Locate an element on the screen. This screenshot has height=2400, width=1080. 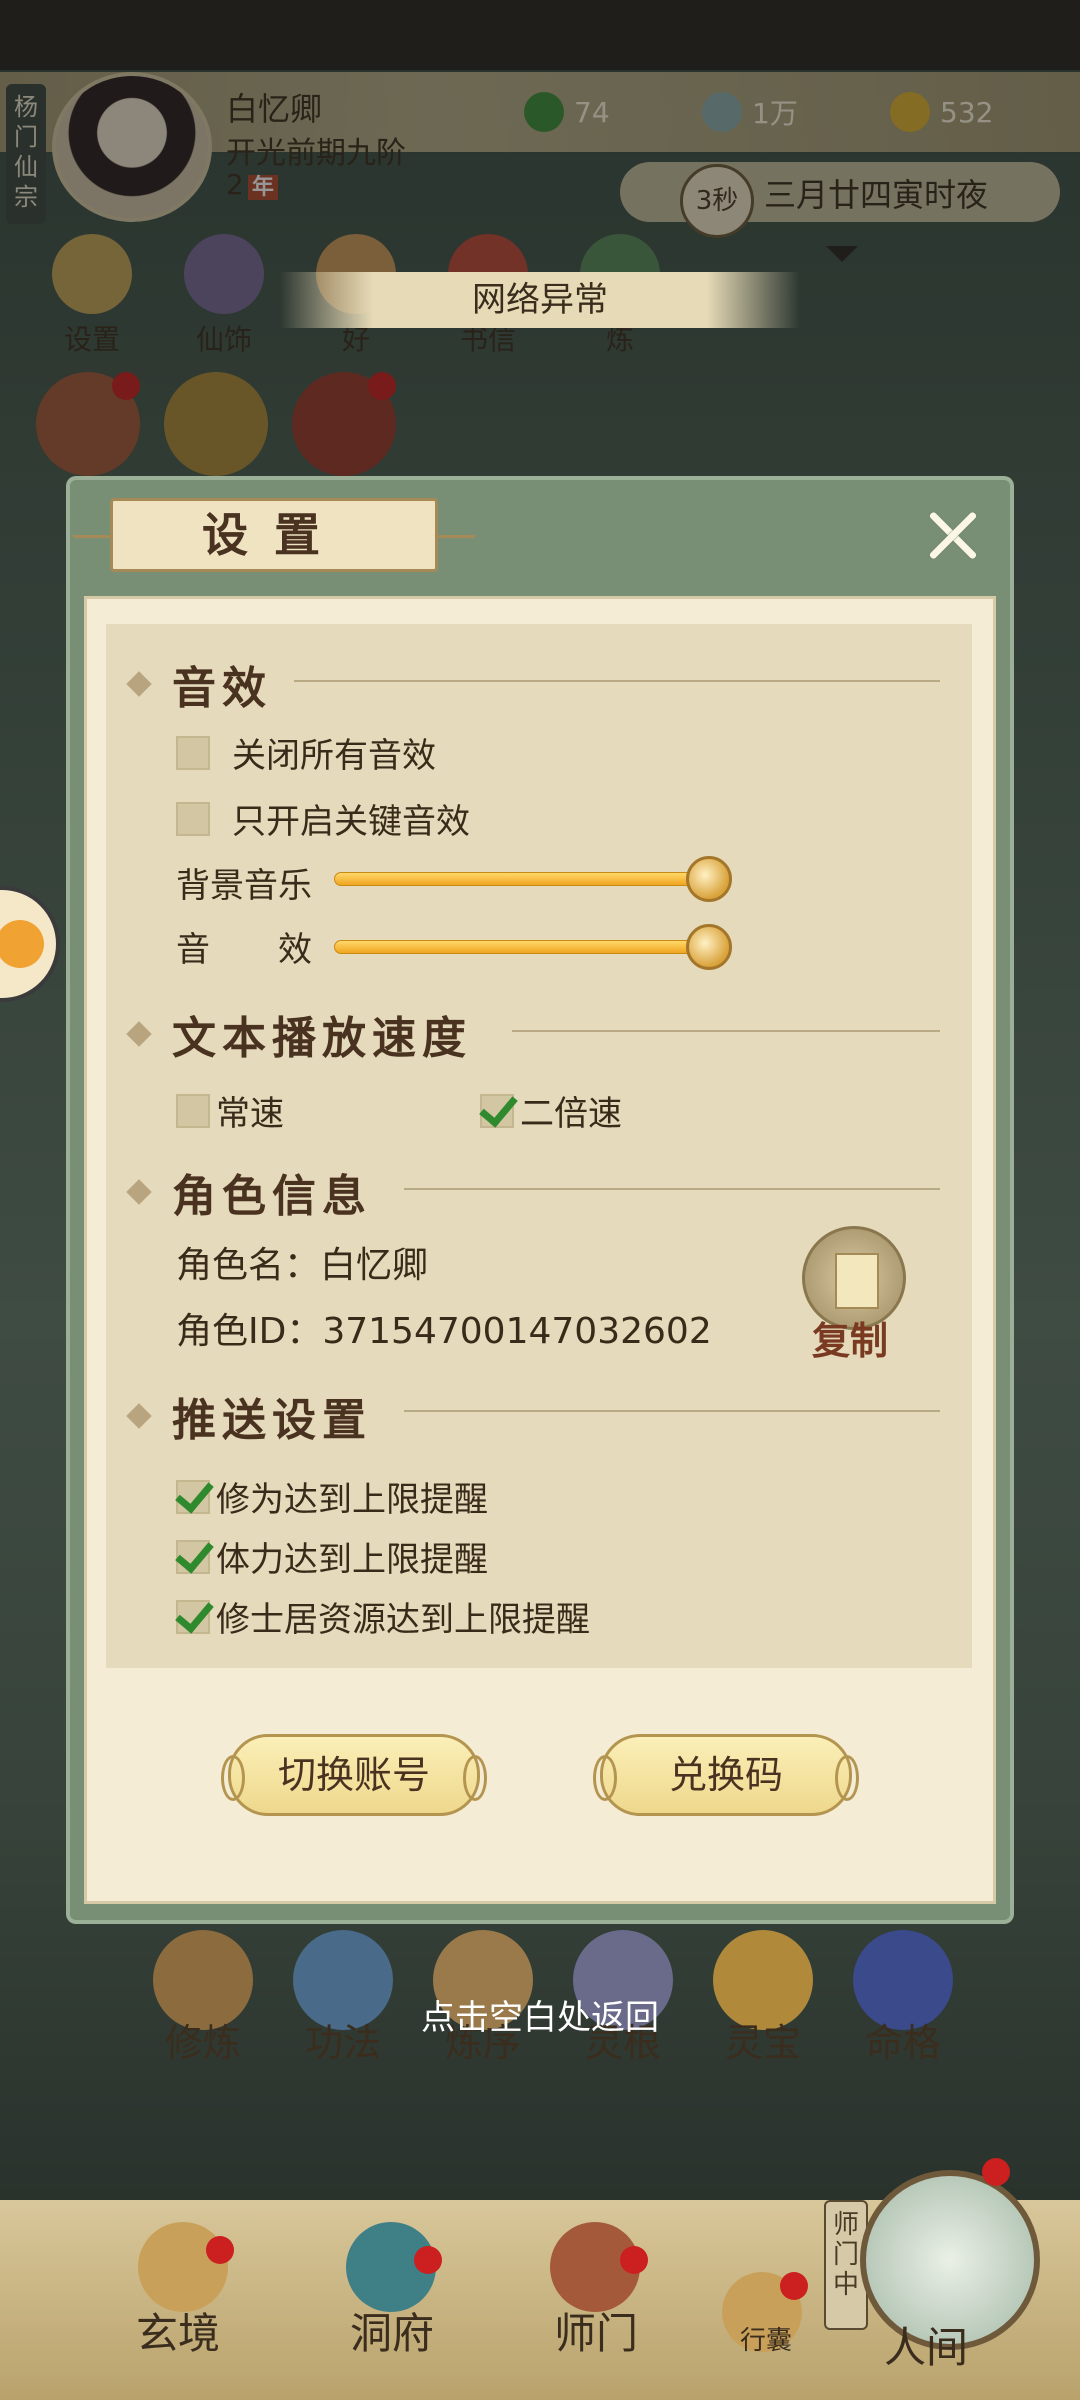
push-stamina-label: 体力达到上限提醒 is located at coordinates (352, 1560).